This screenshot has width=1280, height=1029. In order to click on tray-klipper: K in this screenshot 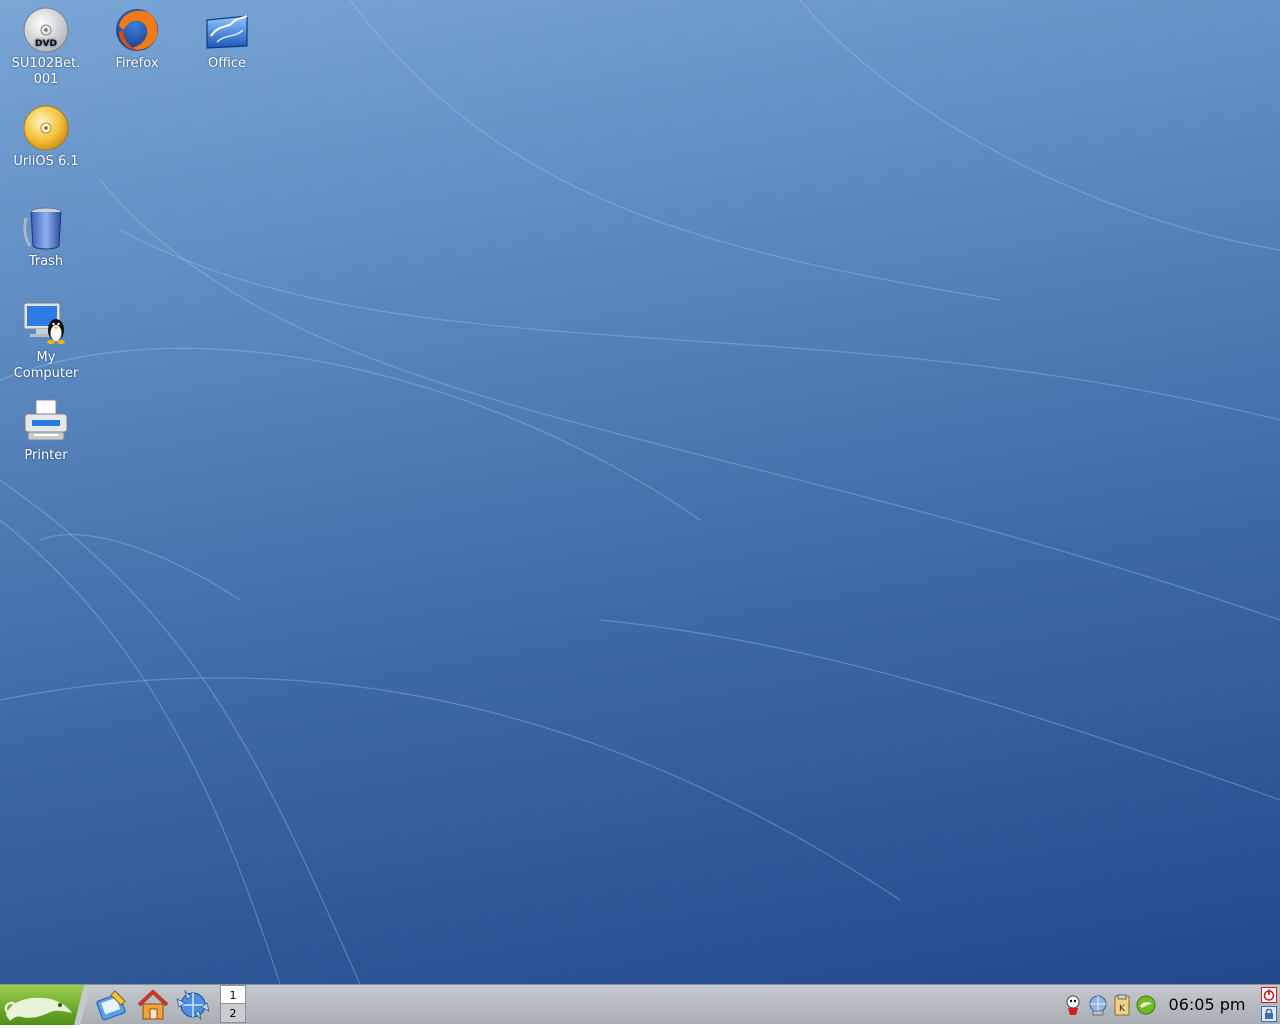, I will do `click(1122, 1005)`.